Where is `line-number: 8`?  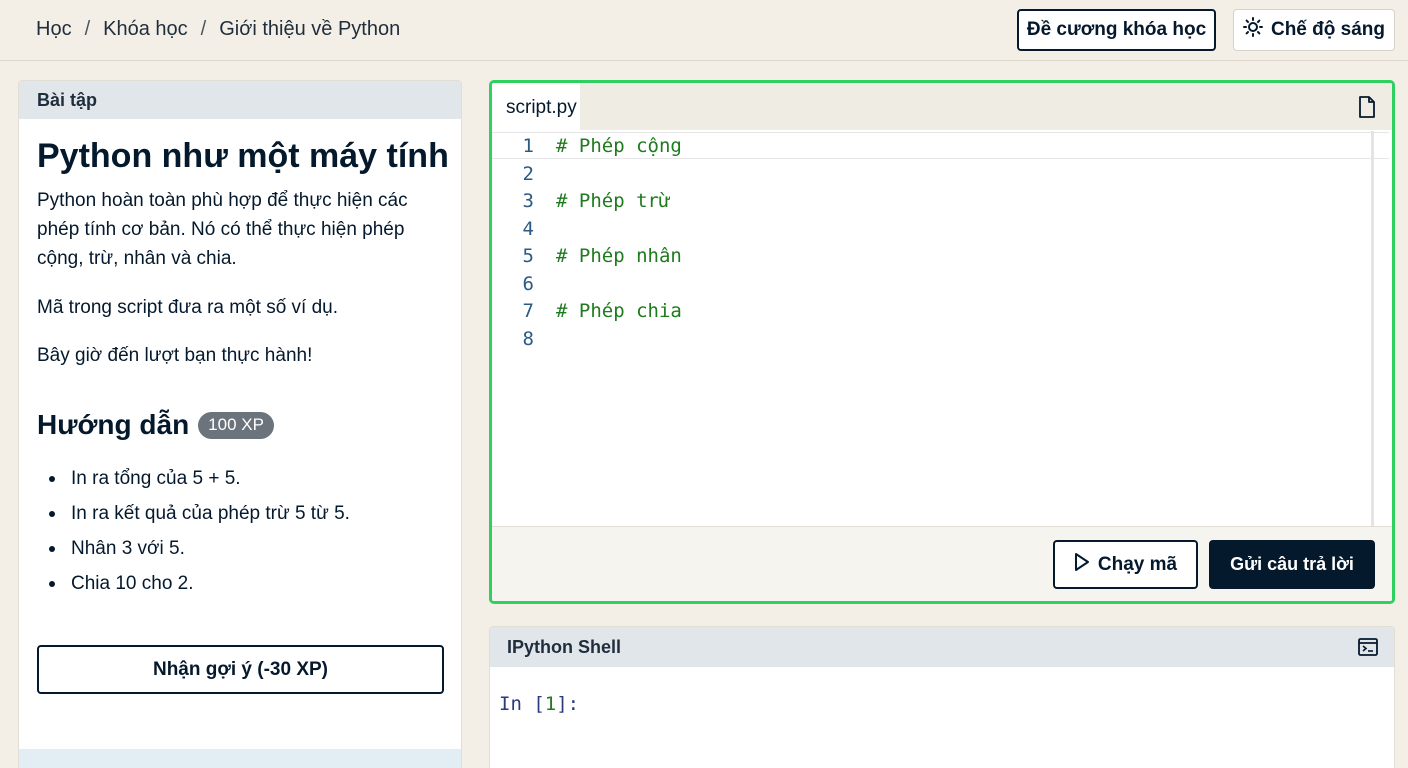 line-number: 8 is located at coordinates (528, 338).